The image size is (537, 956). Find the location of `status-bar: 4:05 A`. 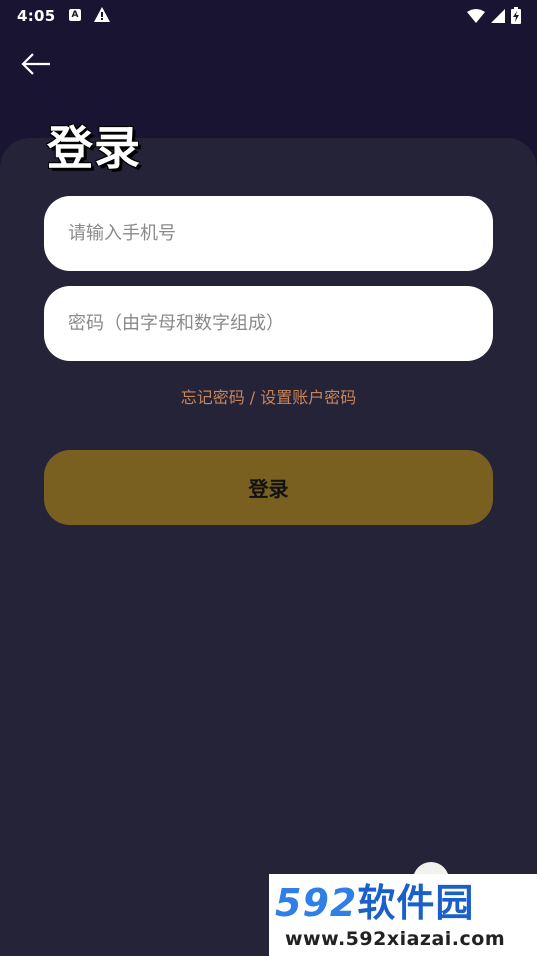

status-bar: 4:05 A is located at coordinates (268, 17).